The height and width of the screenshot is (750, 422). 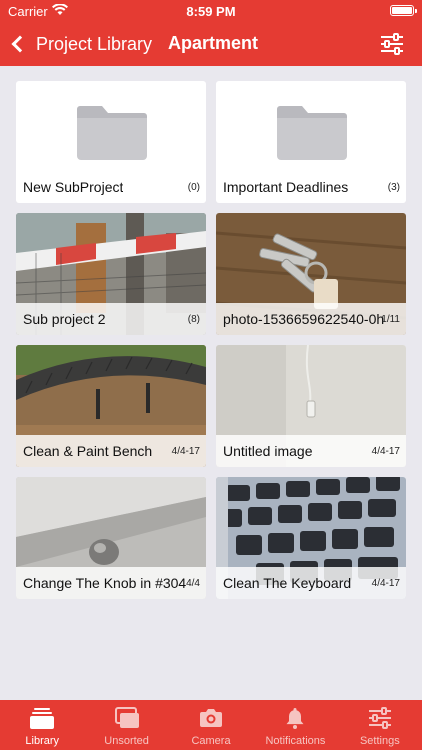 What do you see at coordinates (304, 319) in the screenshot?
I see `tile-name: photo-1536659622540-0h` at bounding box center [304, 319].